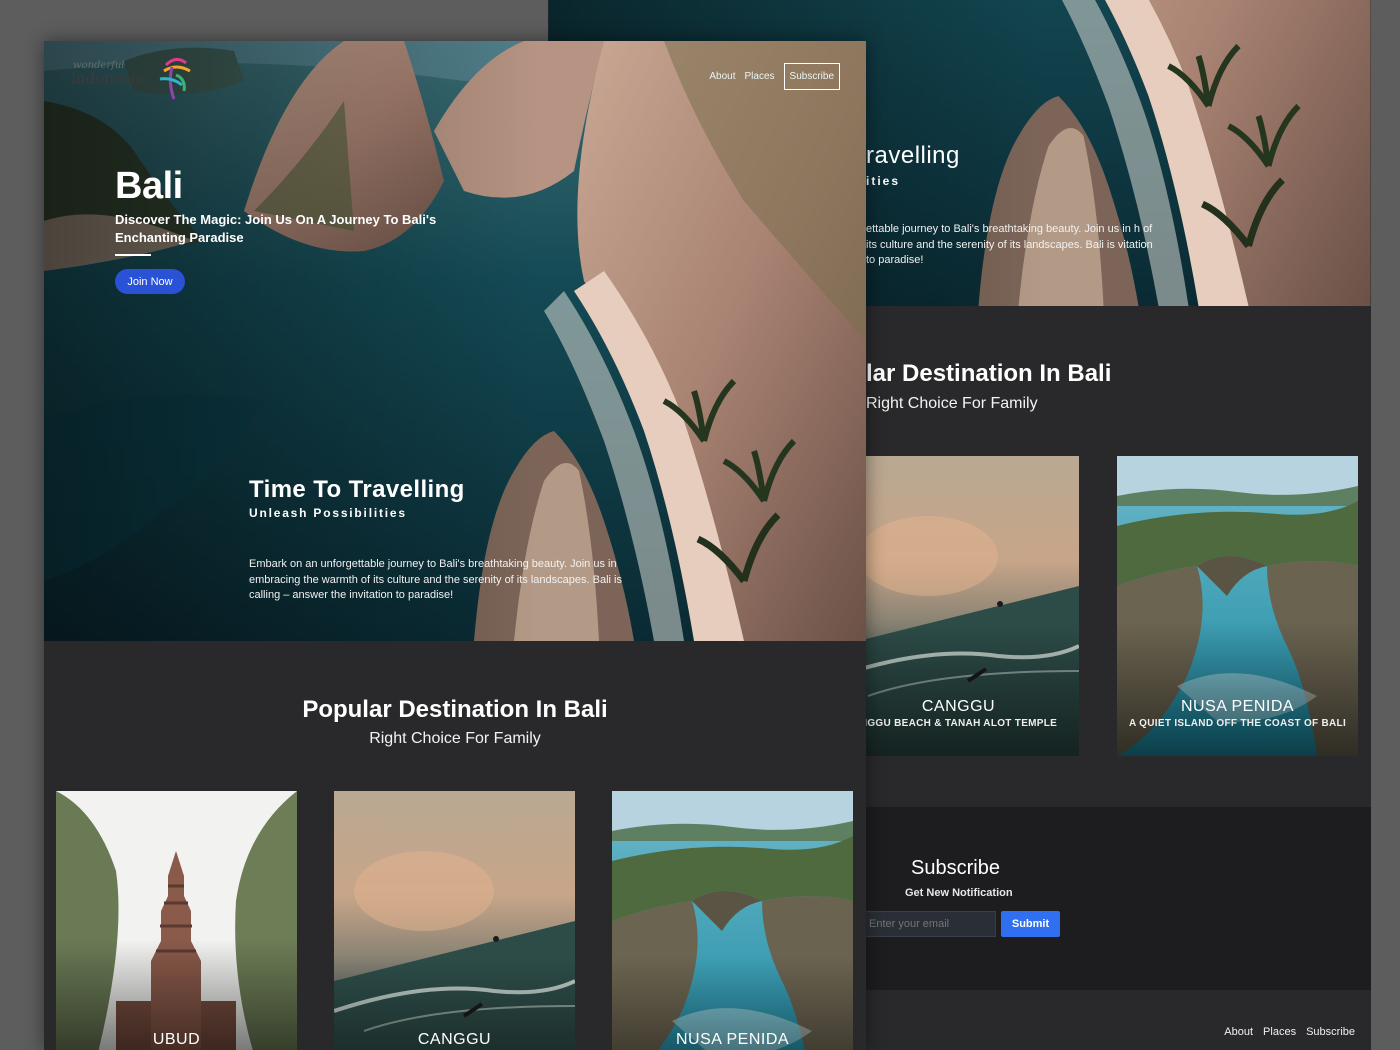 The image size is (1400, 1050). I want to click on email-input, so click(929, 924).